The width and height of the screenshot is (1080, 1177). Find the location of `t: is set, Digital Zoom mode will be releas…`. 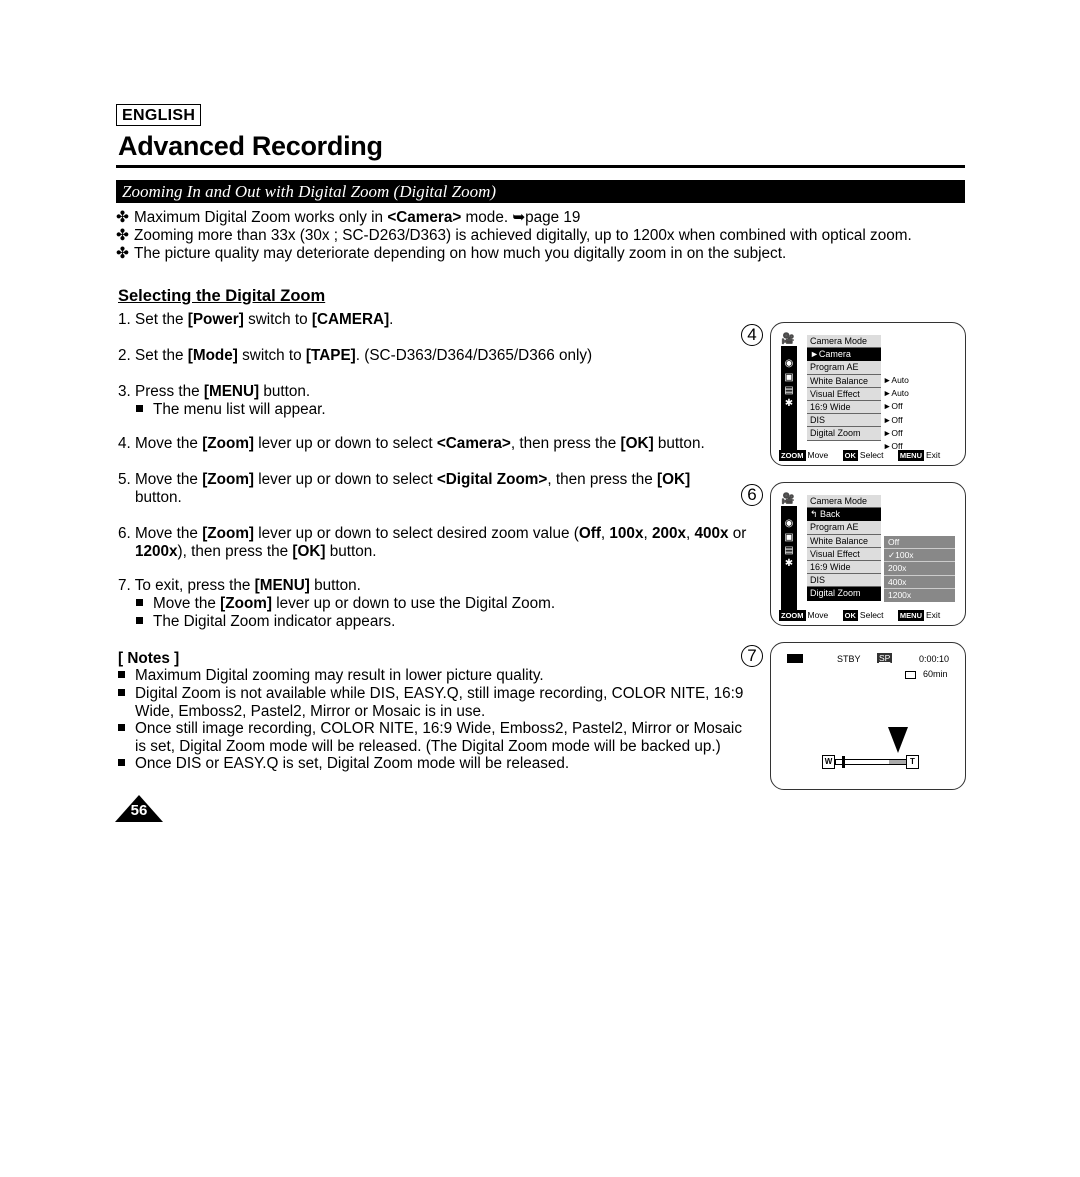

t: is set, Digital Zoom mode will be releas… is located at coordinates (428, 746).